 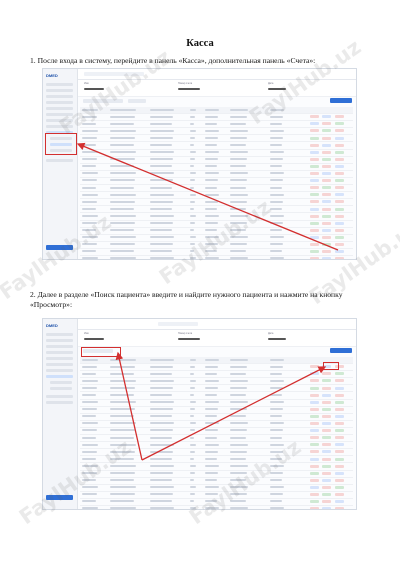 I want to click on arrow-to-sidebar, so click(x=207, y=196).